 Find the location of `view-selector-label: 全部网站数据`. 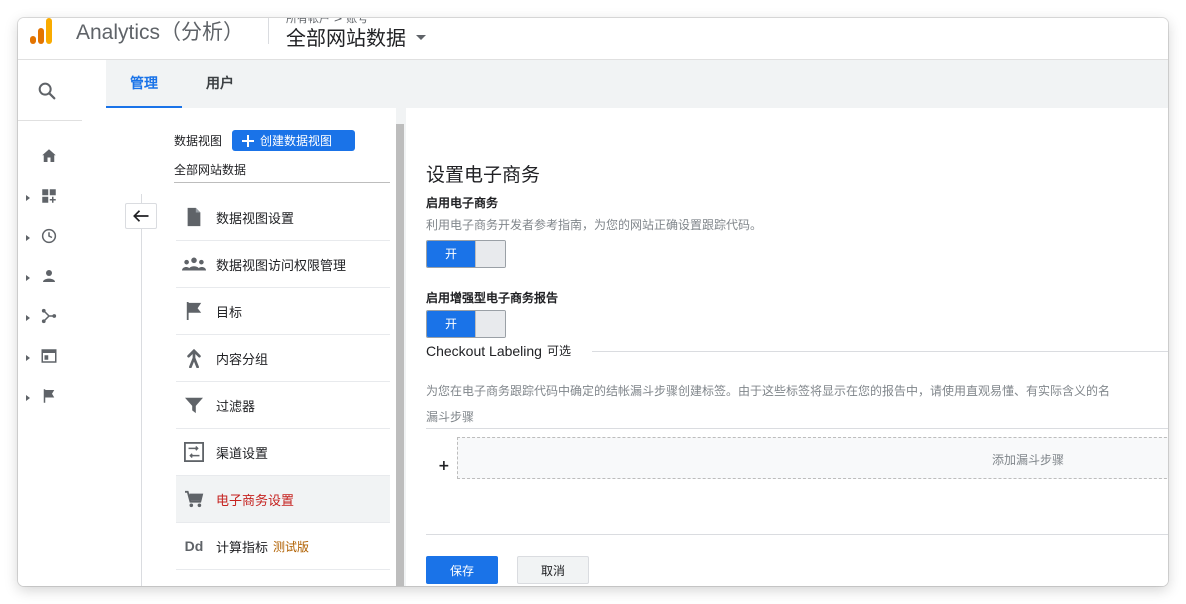

view-selector-label: 全部网站数据 is located at coordinates (346, 38).